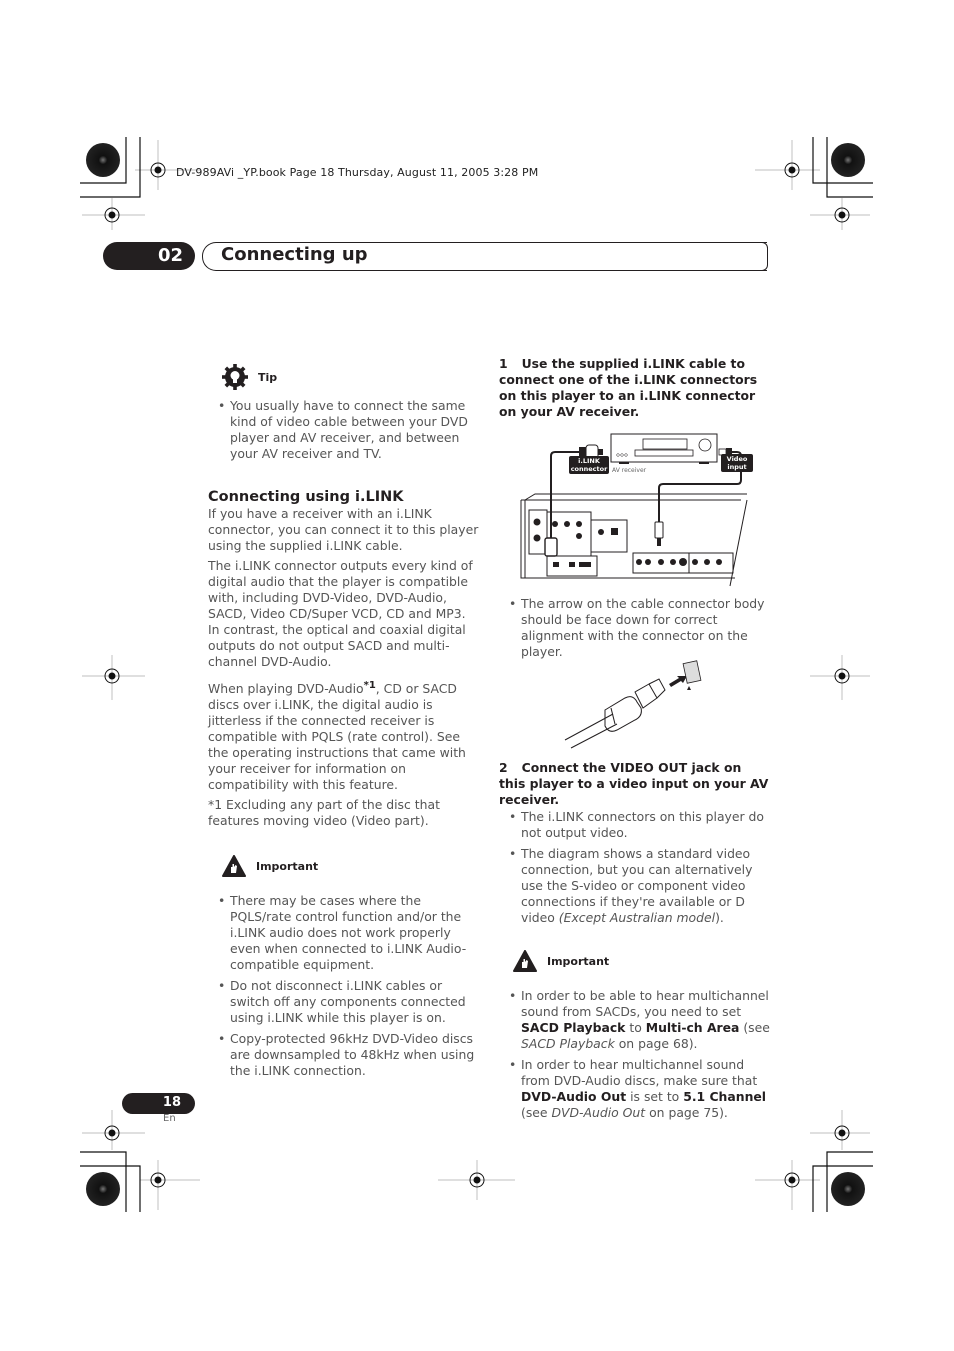  Describe the element at coordinates (692, 1027) in the screenshot. I see `setting-value: Multi-ch Area` at that location.